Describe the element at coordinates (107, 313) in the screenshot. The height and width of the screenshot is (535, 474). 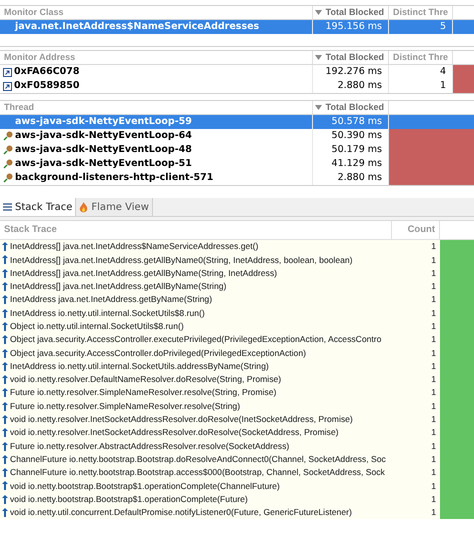
I see `stack-frame: InetAddress io.netty.util.internal.SocketUtils$8.run()` at that location.